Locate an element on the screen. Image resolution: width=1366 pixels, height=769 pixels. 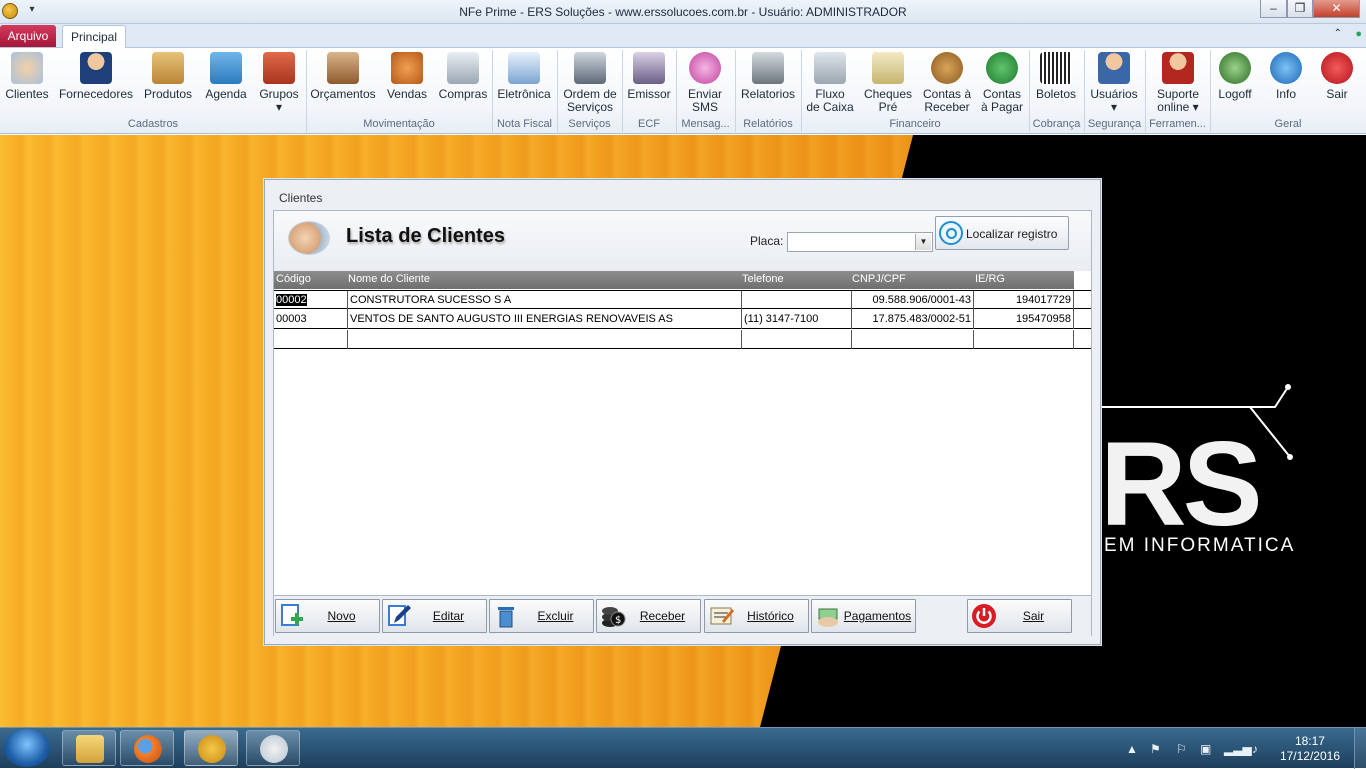
ribbon-fluxo-caixa-button: Fluxo de Caixa is located at coordinates (830, 85).